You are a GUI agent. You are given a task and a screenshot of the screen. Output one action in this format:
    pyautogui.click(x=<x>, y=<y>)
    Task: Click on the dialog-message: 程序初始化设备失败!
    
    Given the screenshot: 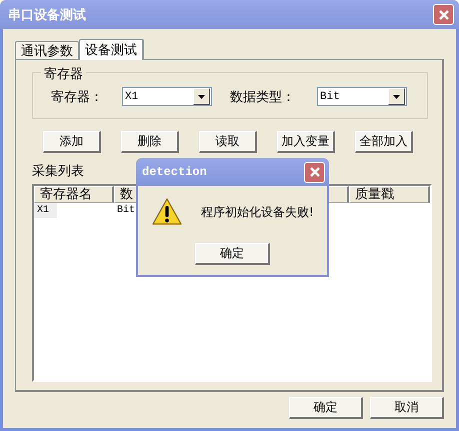 What is the action you would take?
    pyautogui.click(x=257, y=212)
    